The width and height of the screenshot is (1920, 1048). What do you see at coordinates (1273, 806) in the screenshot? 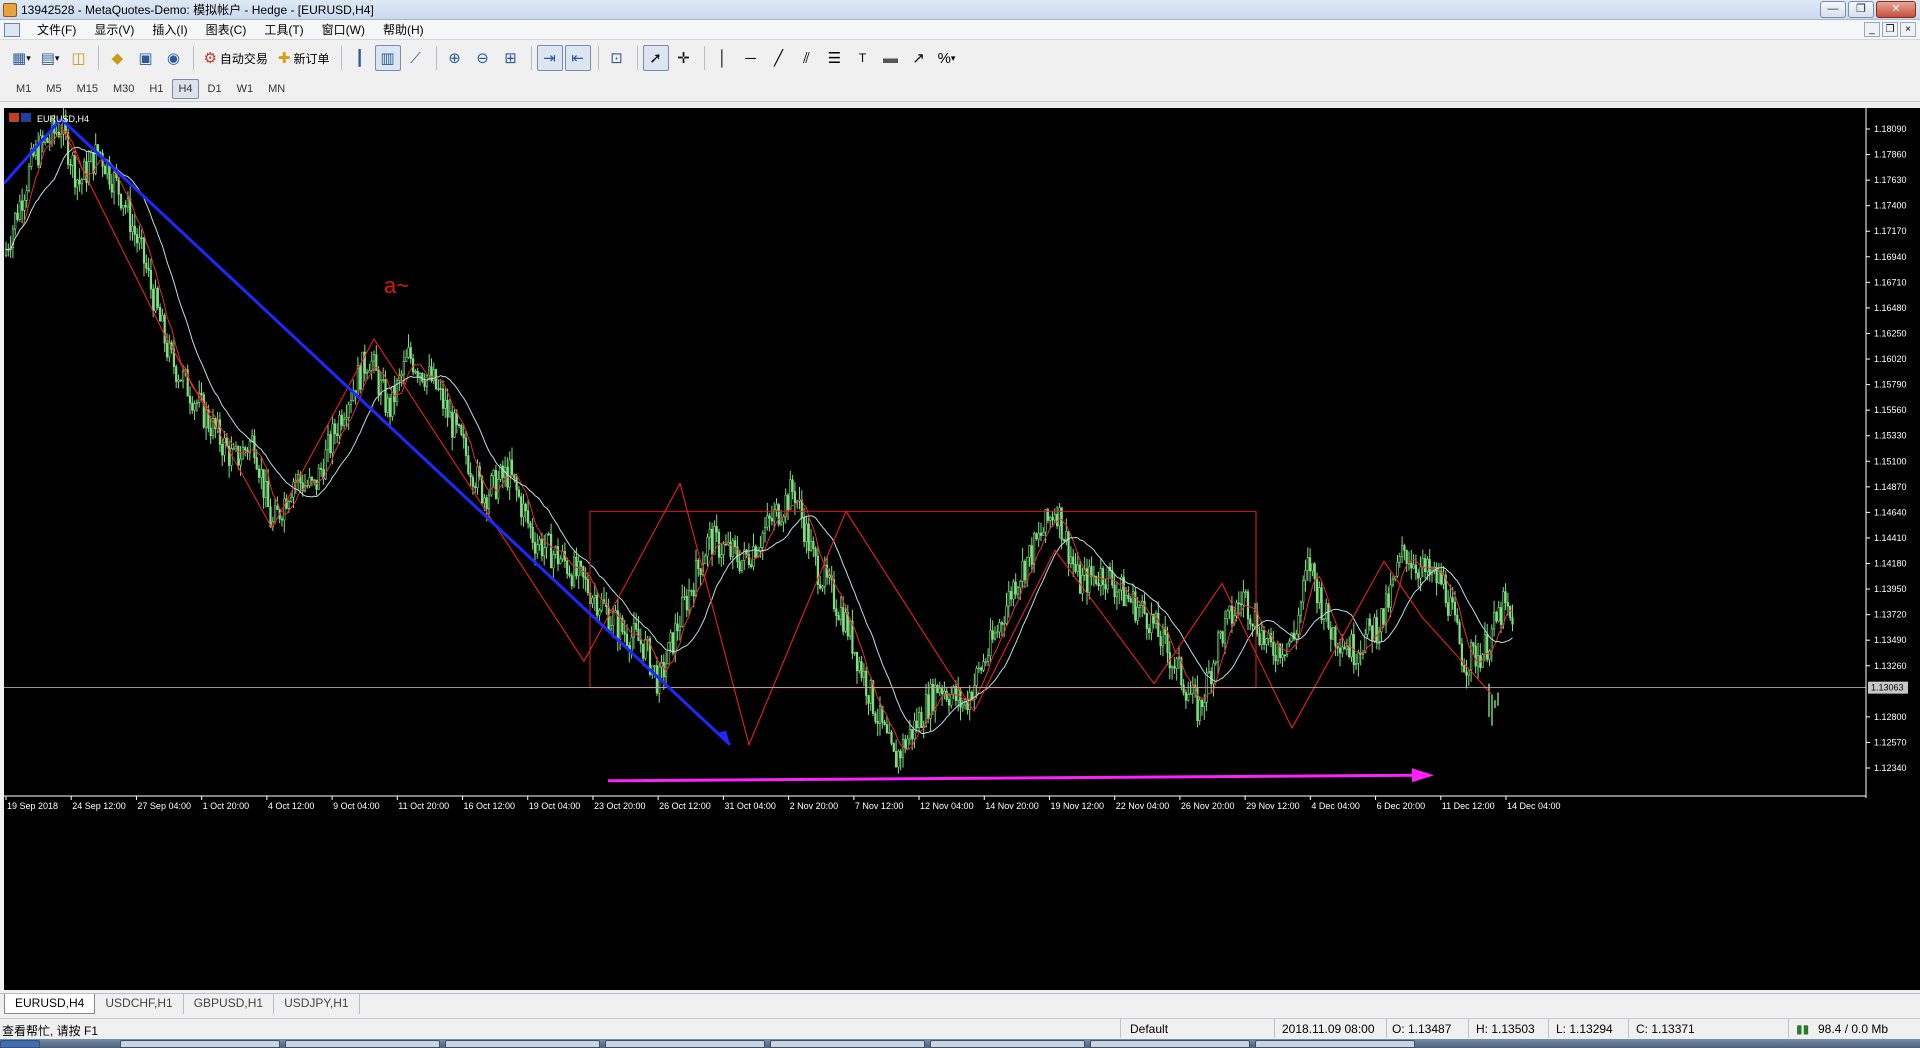
I see `time-tick-label: 29 Nov 12:00` at bounding box center [1273, 806].